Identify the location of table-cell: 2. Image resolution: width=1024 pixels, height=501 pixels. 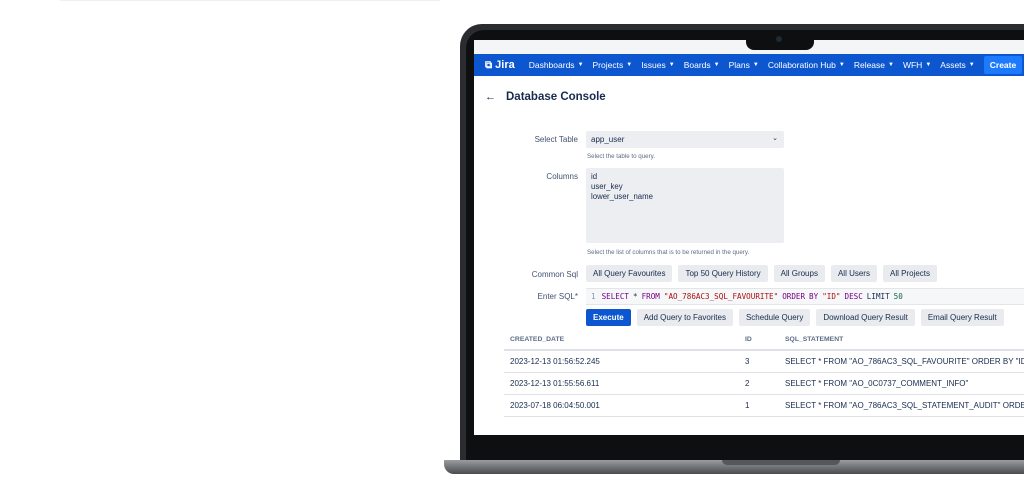
(747, 383).